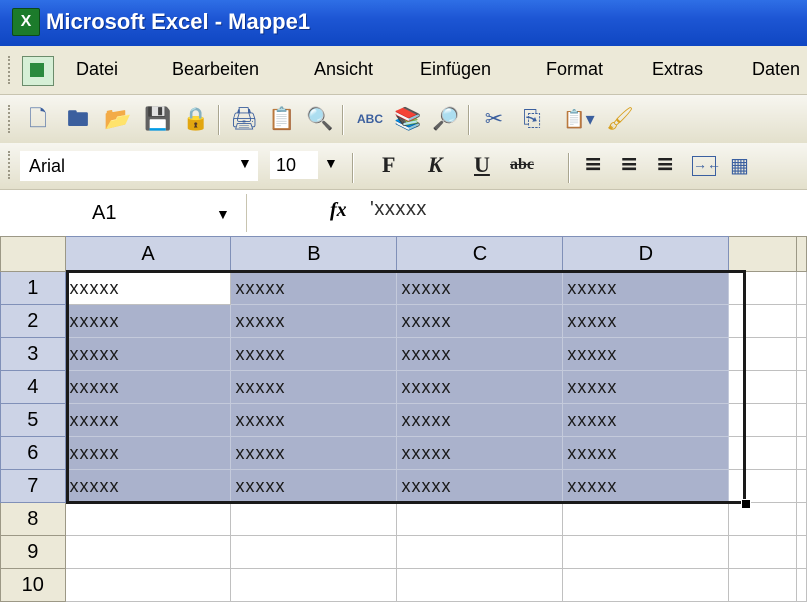 The width and height of the screenshot is (807, 602). I want to click on fx-icon: fx, so click(338, 210).